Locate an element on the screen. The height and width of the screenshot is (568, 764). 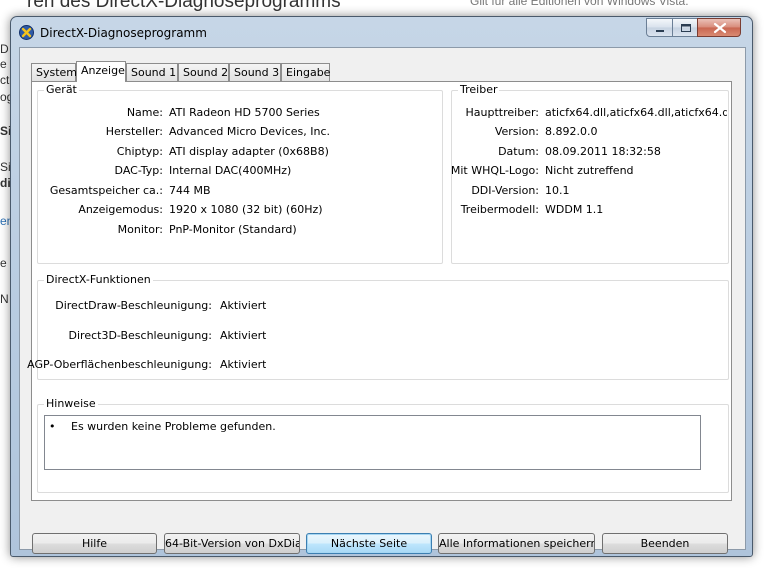
tab-system: System is located at coordinates (54, 72).